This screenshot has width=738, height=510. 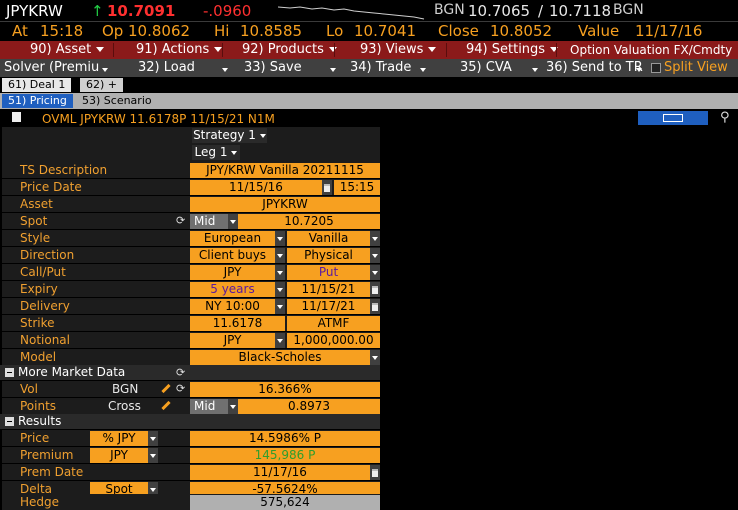 I want to click on price-change: -.0960, so click(x=227, y=11).